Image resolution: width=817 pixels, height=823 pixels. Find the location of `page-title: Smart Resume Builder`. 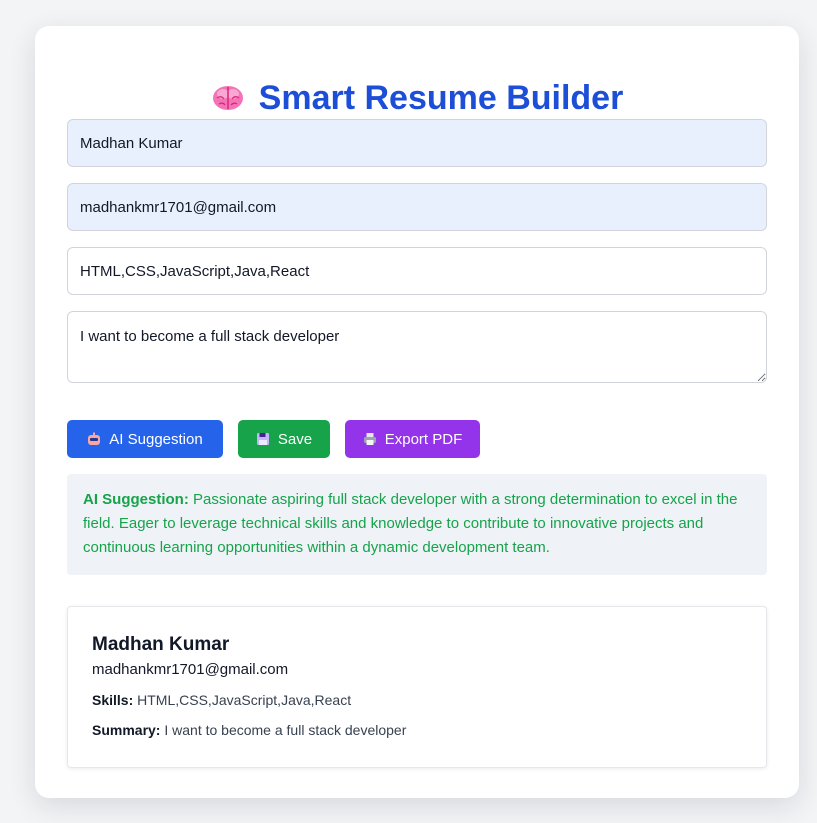

page-title: Smart Resume Builder is located at coordinates (417, 98).